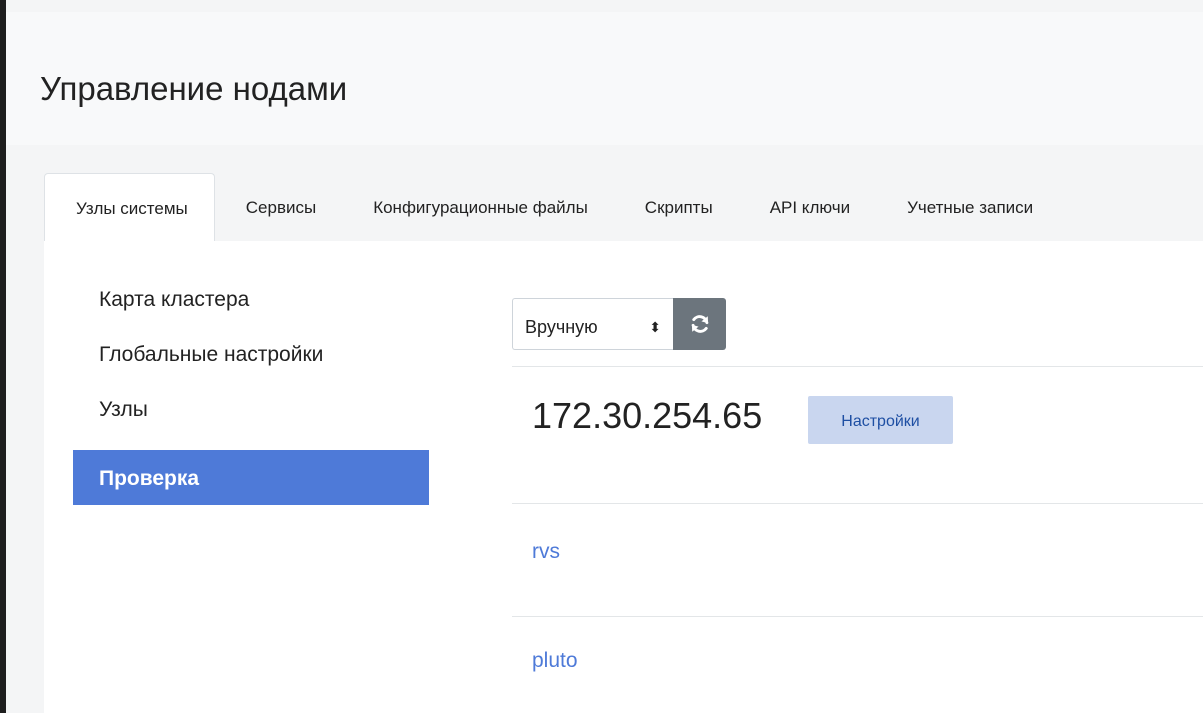 Image resolution: width=1203 pixels, height=713 pixels. Describe the element at coordinates (129, 207) in the screenshot. I see `tab-system-nodes: Узлы системы` at that location.